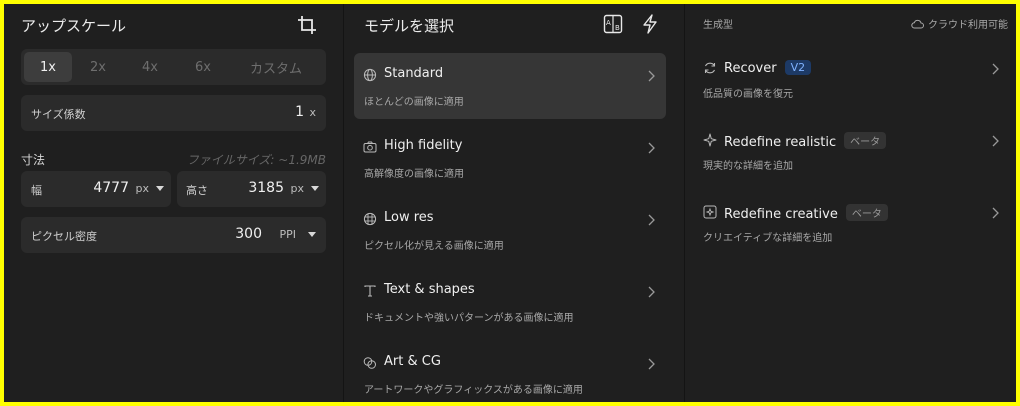 This screenshot has width=1020, height=406. Describe the element at coordinates (750, 68) in the screenshot. I see `generative-name-text: Recover` at that location.